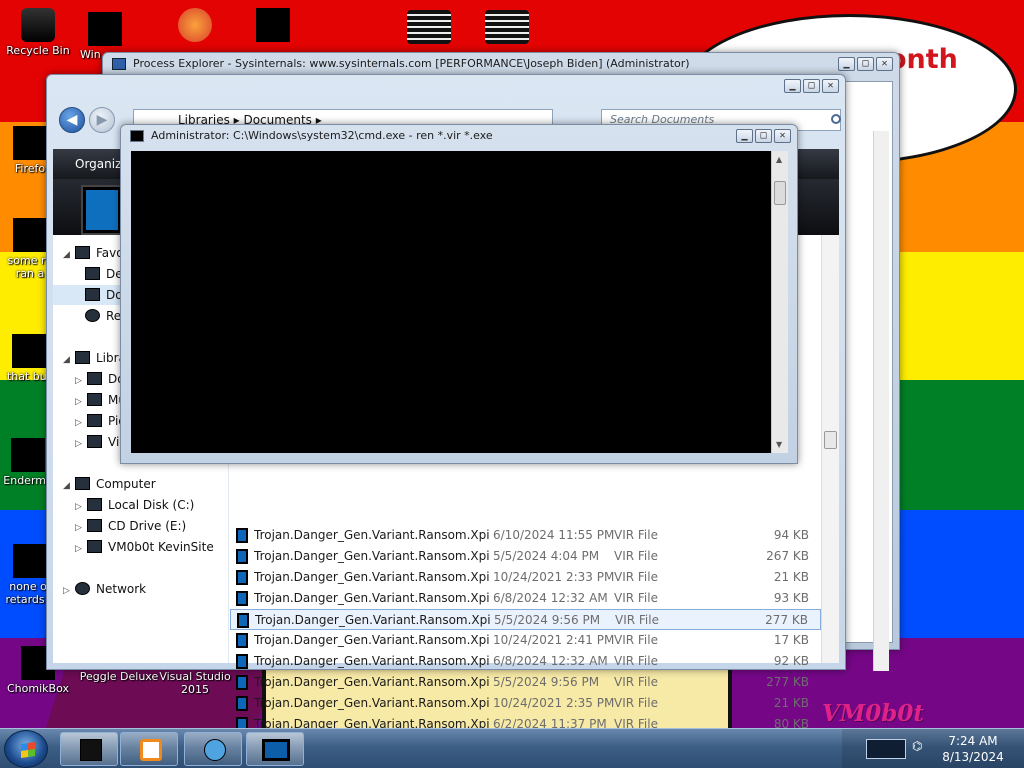 The width and height of the screenshot is (1024, 768). What do you see at coordinates (30, 143) in the screenshot?
I see `firefox-icon` at bounding box center [30, 143].